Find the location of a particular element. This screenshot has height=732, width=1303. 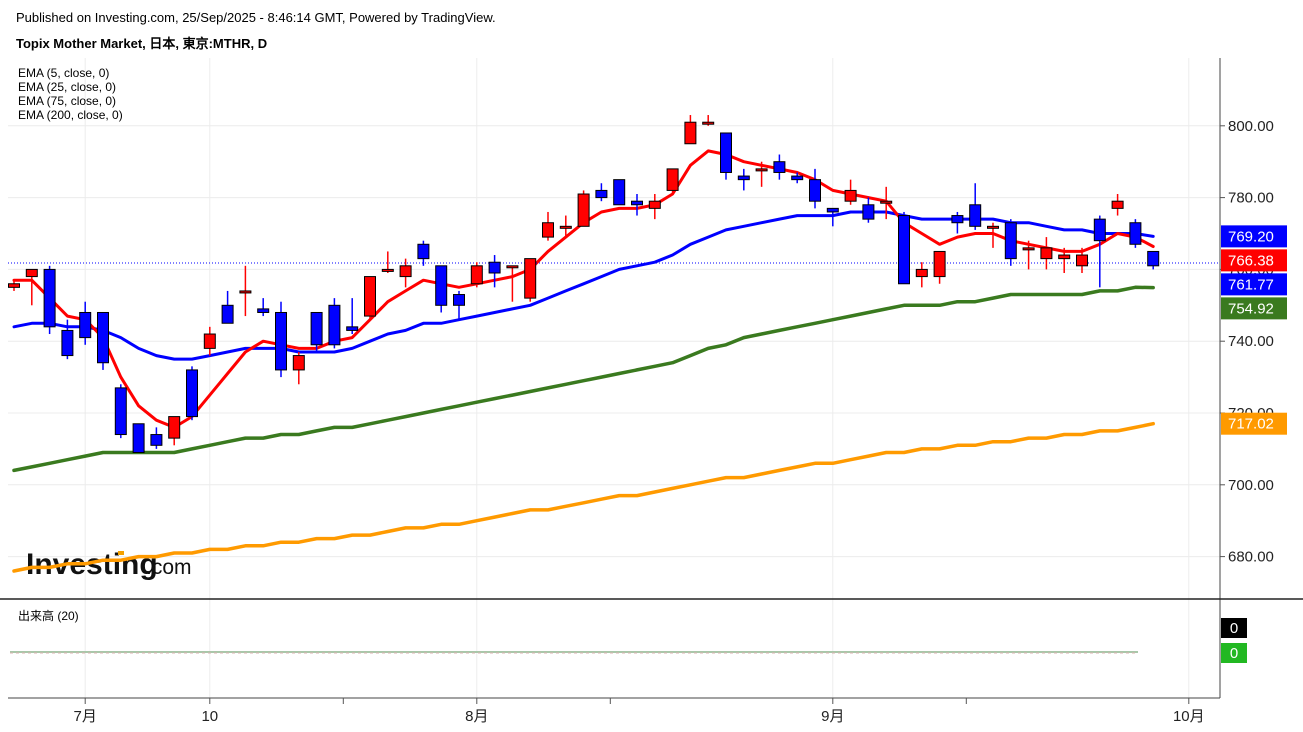

price-badge: 766.38 is located at coordinates (1254, 260).